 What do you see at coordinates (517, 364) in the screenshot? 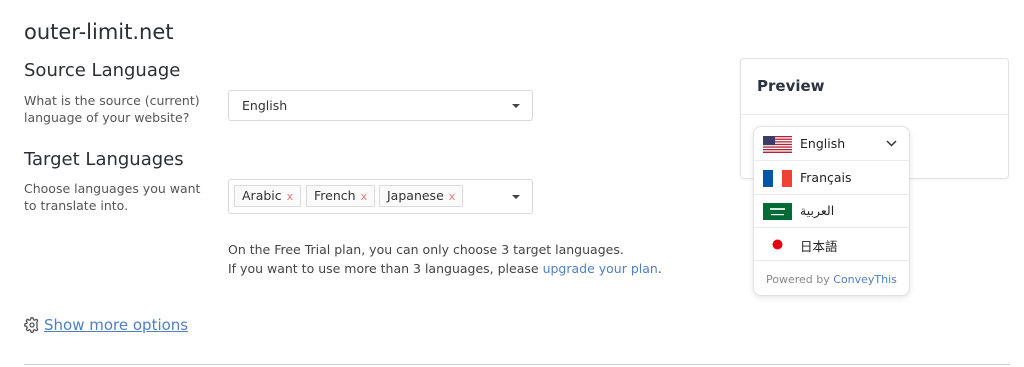
I see `divider` at bounding box center [517, 364].